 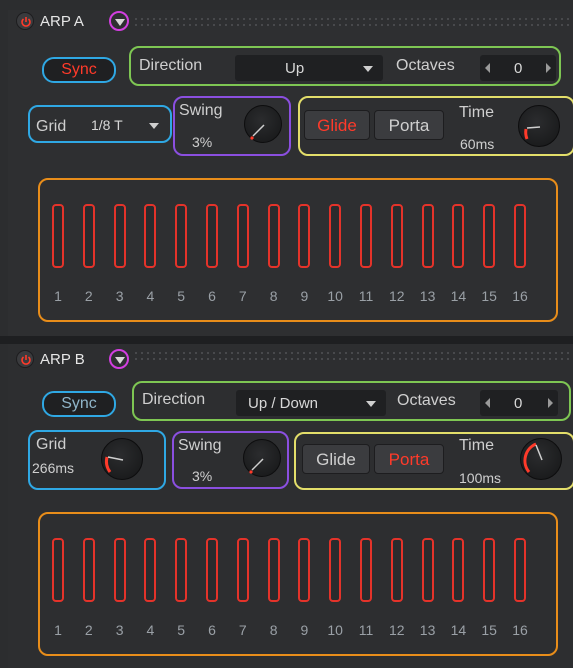 I want to click on arp-a-grid-select: 1/8 T, so click(x=122, y=125).